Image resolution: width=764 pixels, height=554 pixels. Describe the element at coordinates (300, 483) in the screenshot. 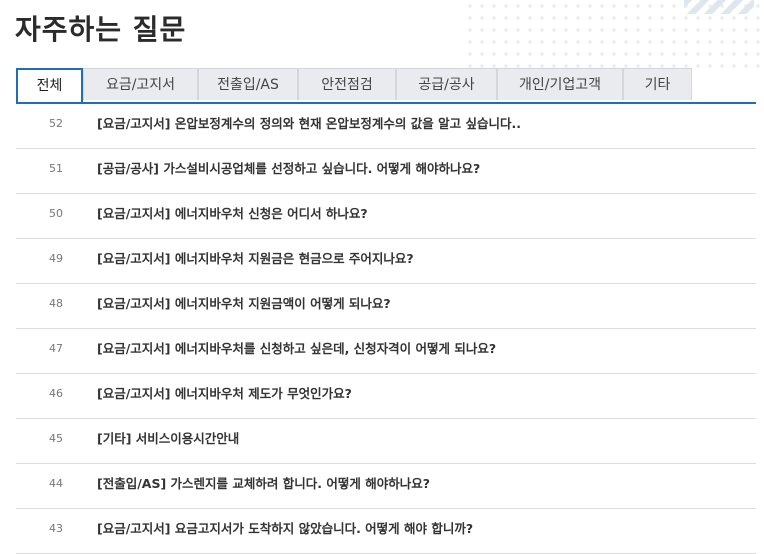

I see `faq-question-text: 가스렌지를 교체하려 합니다. 어떻게 해야하나요?` at that location.